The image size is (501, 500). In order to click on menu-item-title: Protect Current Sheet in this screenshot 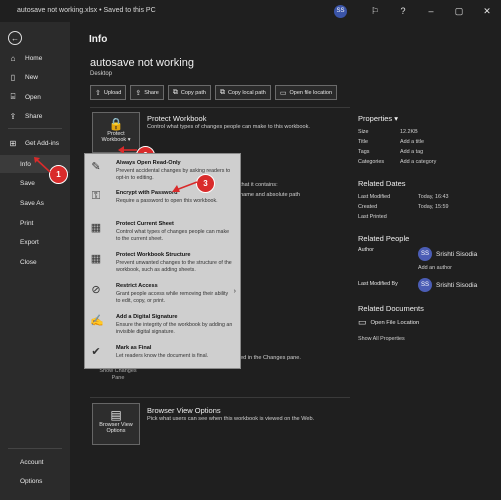, I will do `click(145, 224)`.